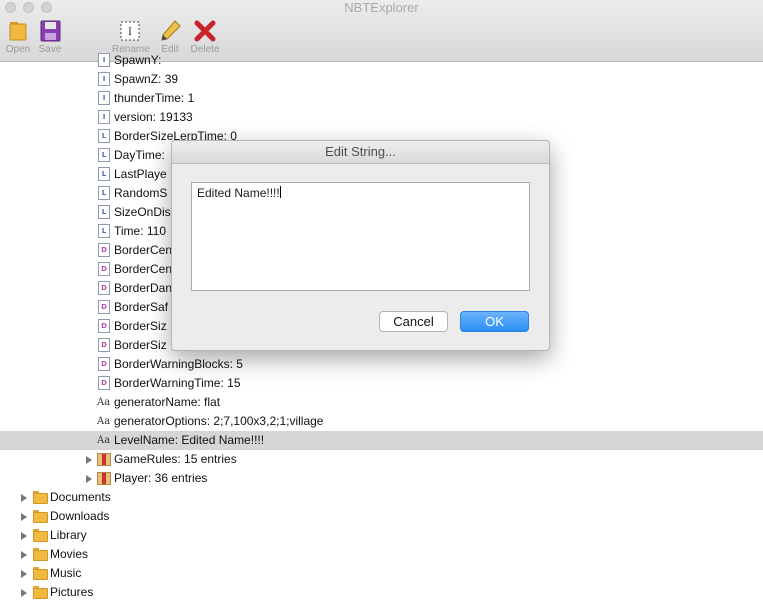  What do you see at coordinates (381, 516) in the screenshot?
I see `tree-folder-row: Downloads` at bounding box center [381, 516].